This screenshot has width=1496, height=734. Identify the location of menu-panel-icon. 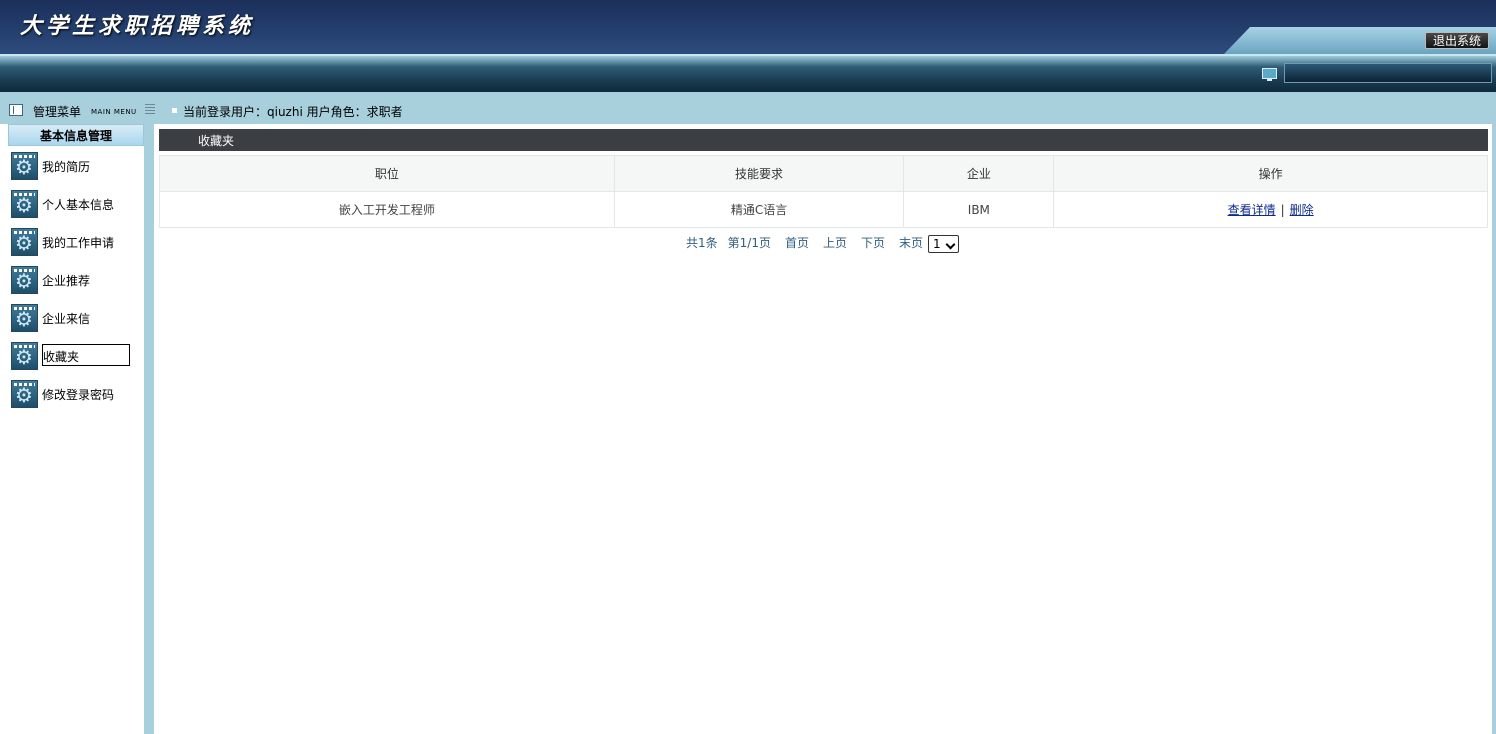
(16, 110).